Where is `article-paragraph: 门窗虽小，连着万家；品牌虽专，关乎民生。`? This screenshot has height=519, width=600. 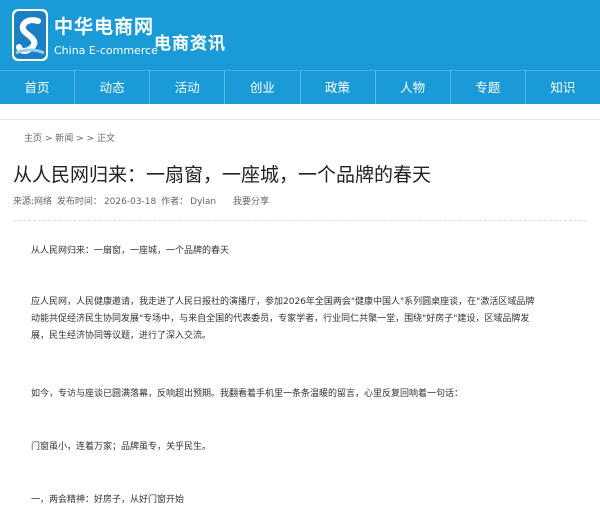 article-paragraph: 门窗虽小，连着万家；品牌虽专，关乎民生。 is located at coordinates (121, 447).